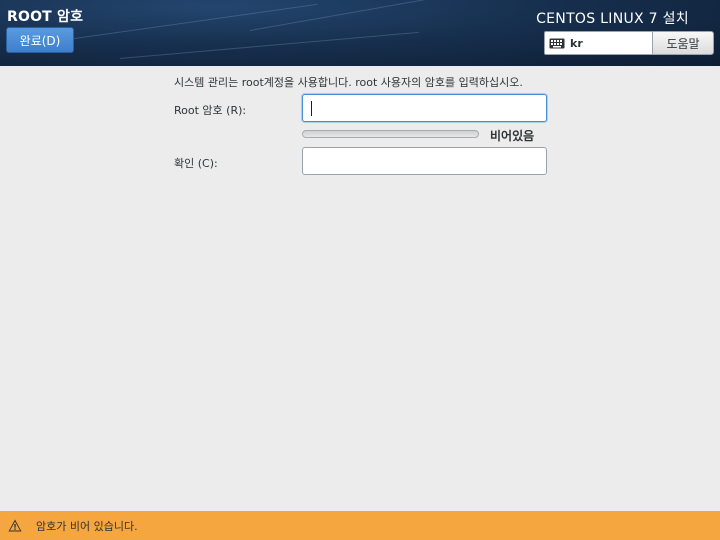 This screenshot has width=720, height=540. What do you see at coordinates (45, 17) in the screenshot?
I see `page-title: ROOT 암호` at bounding box center [45, 17].